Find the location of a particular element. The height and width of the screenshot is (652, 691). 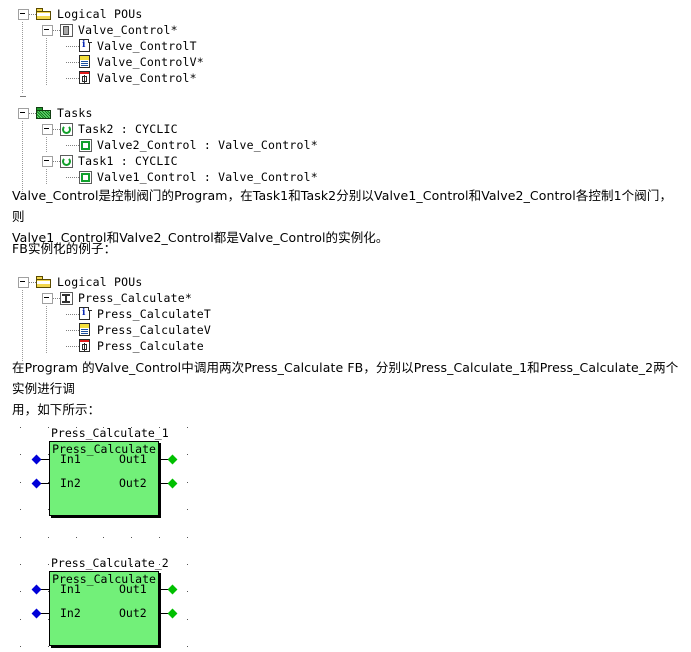

tree-item-press-calculate-body: Press_Calculate is located at coordinates (114, 346).